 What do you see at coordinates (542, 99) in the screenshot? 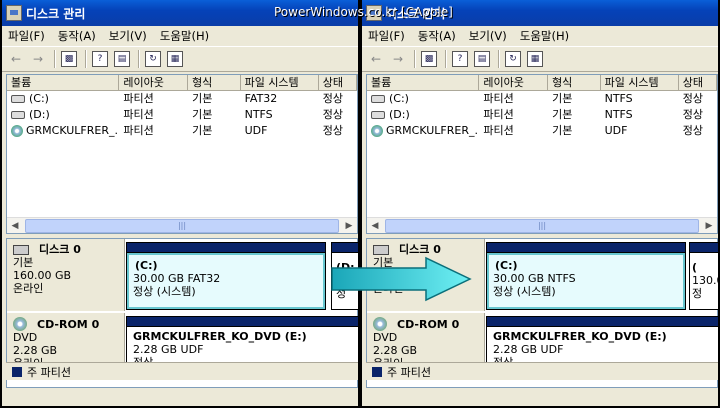
I see `table-row: (C:) 파티션 기본 NTFS 정상` at bounding box center [542, 99].